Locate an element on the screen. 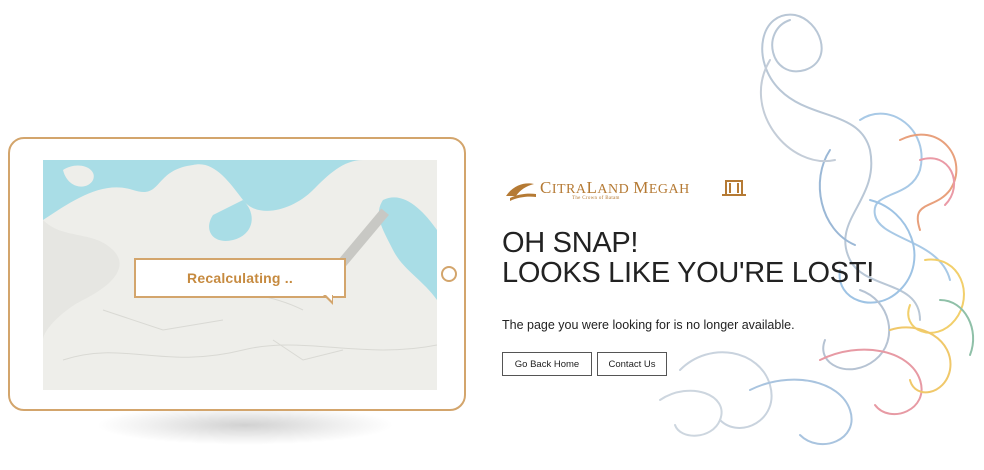  error-headline: OH SNAP! LOOKS LIKE YOU'RE LOST! is located at coordinates (688, 258).